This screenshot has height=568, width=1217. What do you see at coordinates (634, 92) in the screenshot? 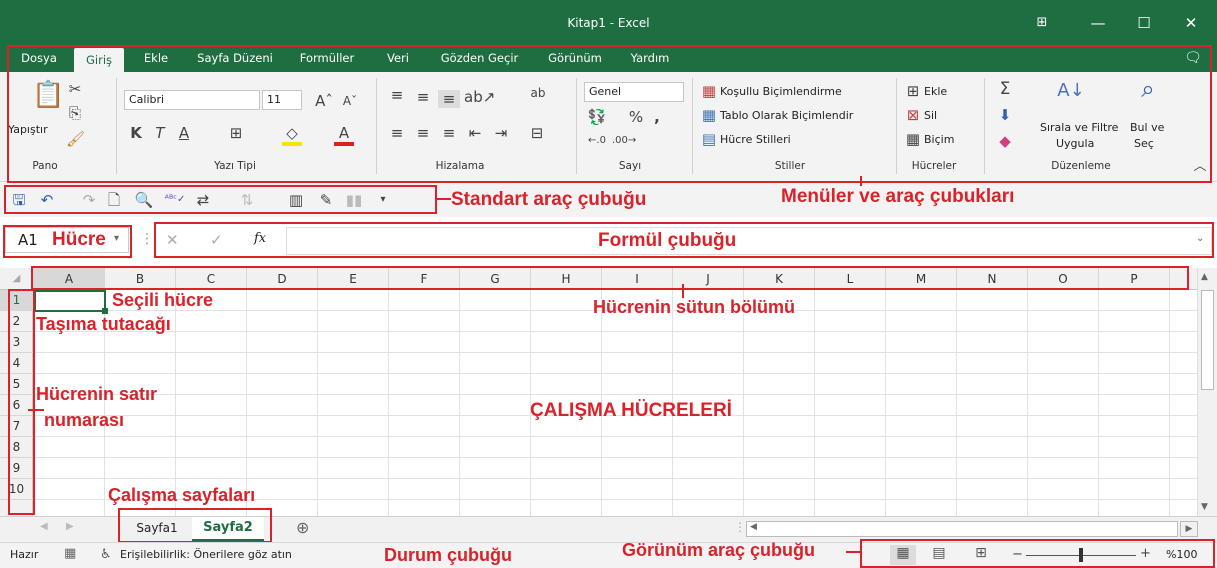
I see `number-format-select: Genel` at bounding box center [634, 92].